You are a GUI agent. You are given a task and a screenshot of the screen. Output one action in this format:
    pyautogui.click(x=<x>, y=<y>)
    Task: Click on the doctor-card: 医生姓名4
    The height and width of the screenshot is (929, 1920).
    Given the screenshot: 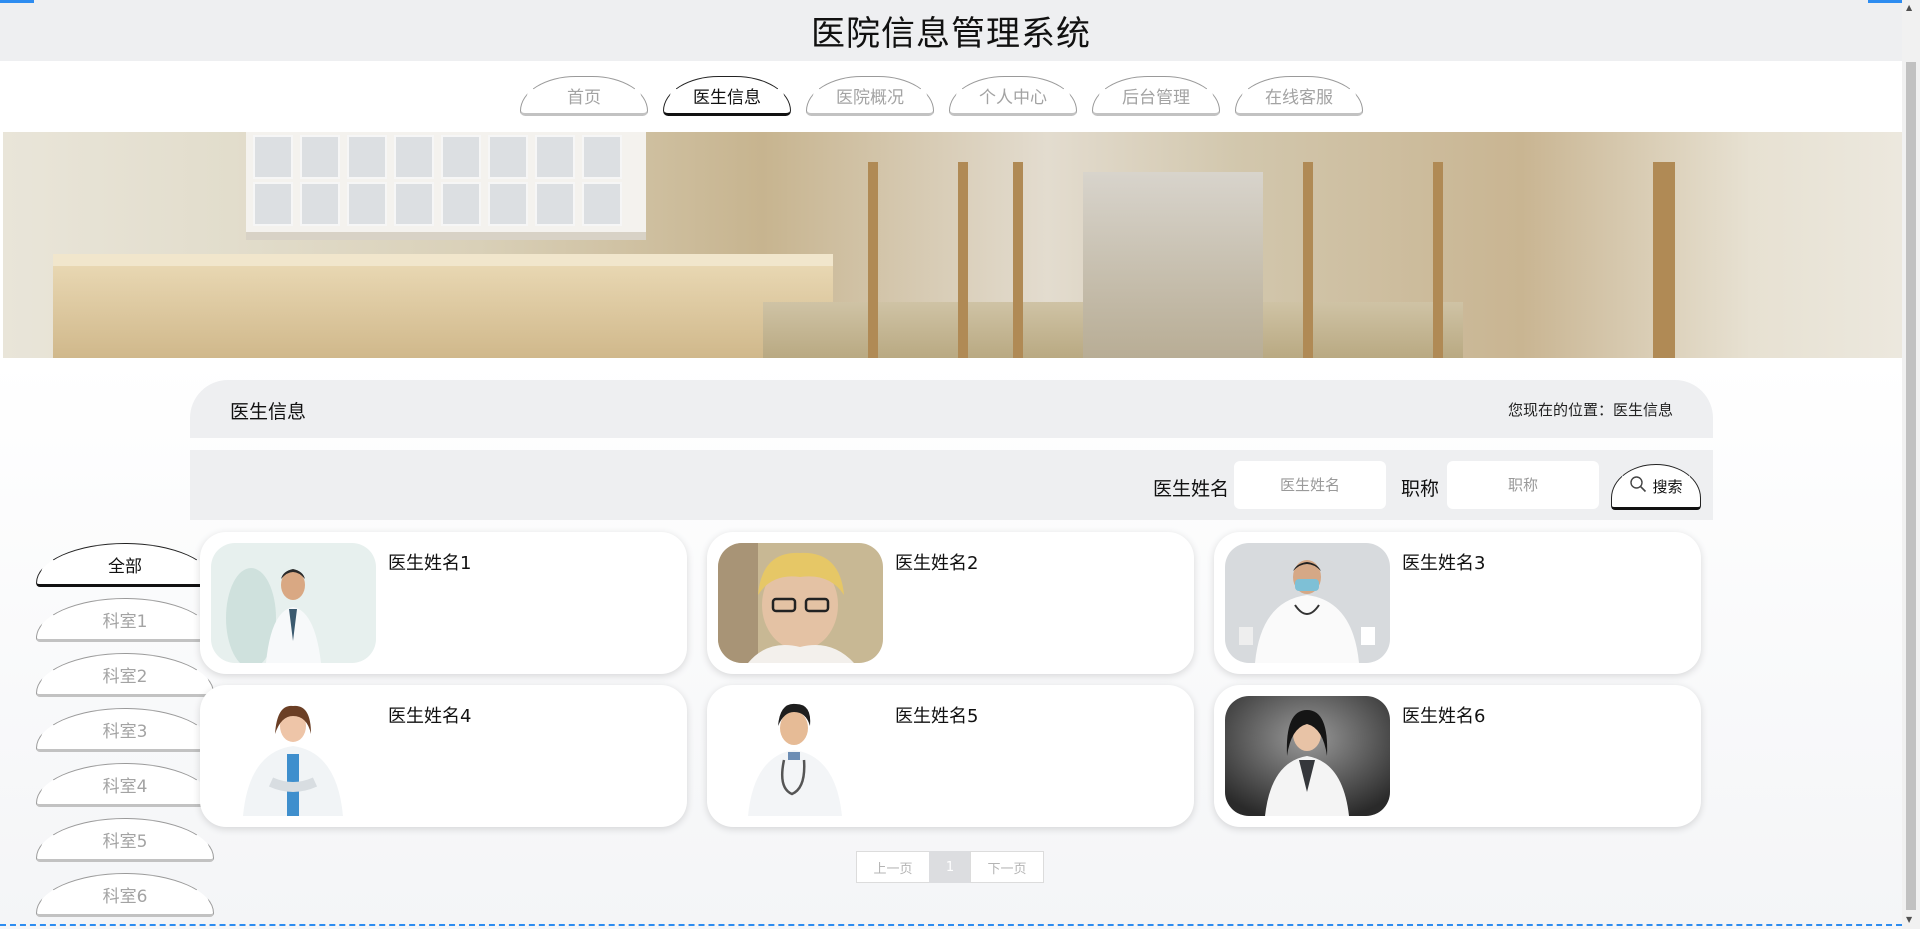 What is the action you would take?
    pyautogui.click(x=443, y=756)
    